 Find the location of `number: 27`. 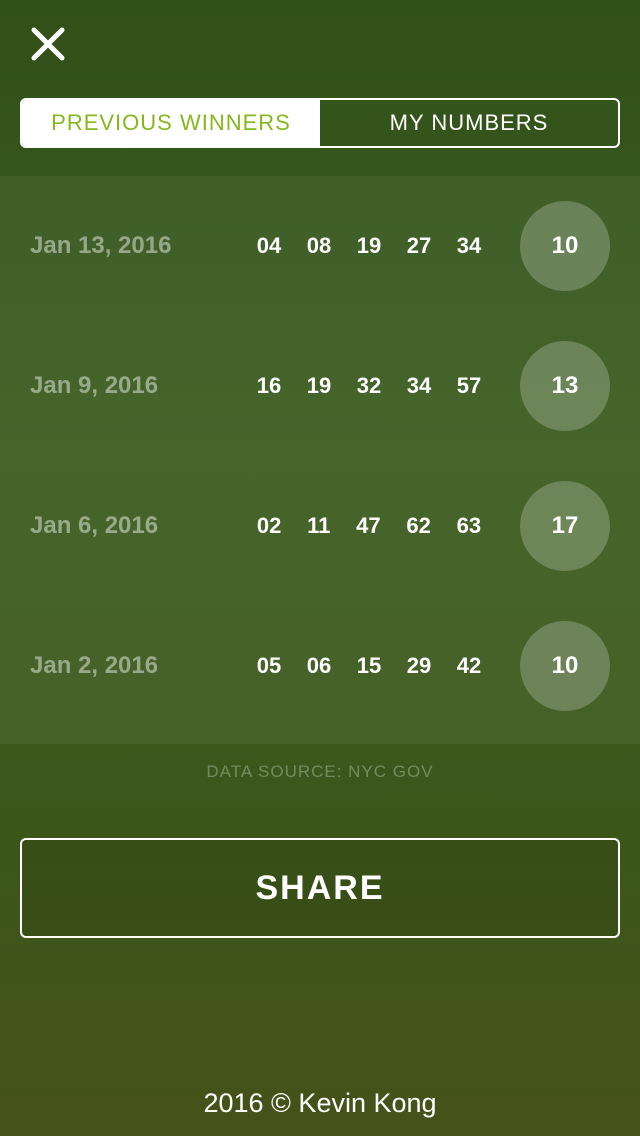

number: 27 is located at coordinates (419, 245).